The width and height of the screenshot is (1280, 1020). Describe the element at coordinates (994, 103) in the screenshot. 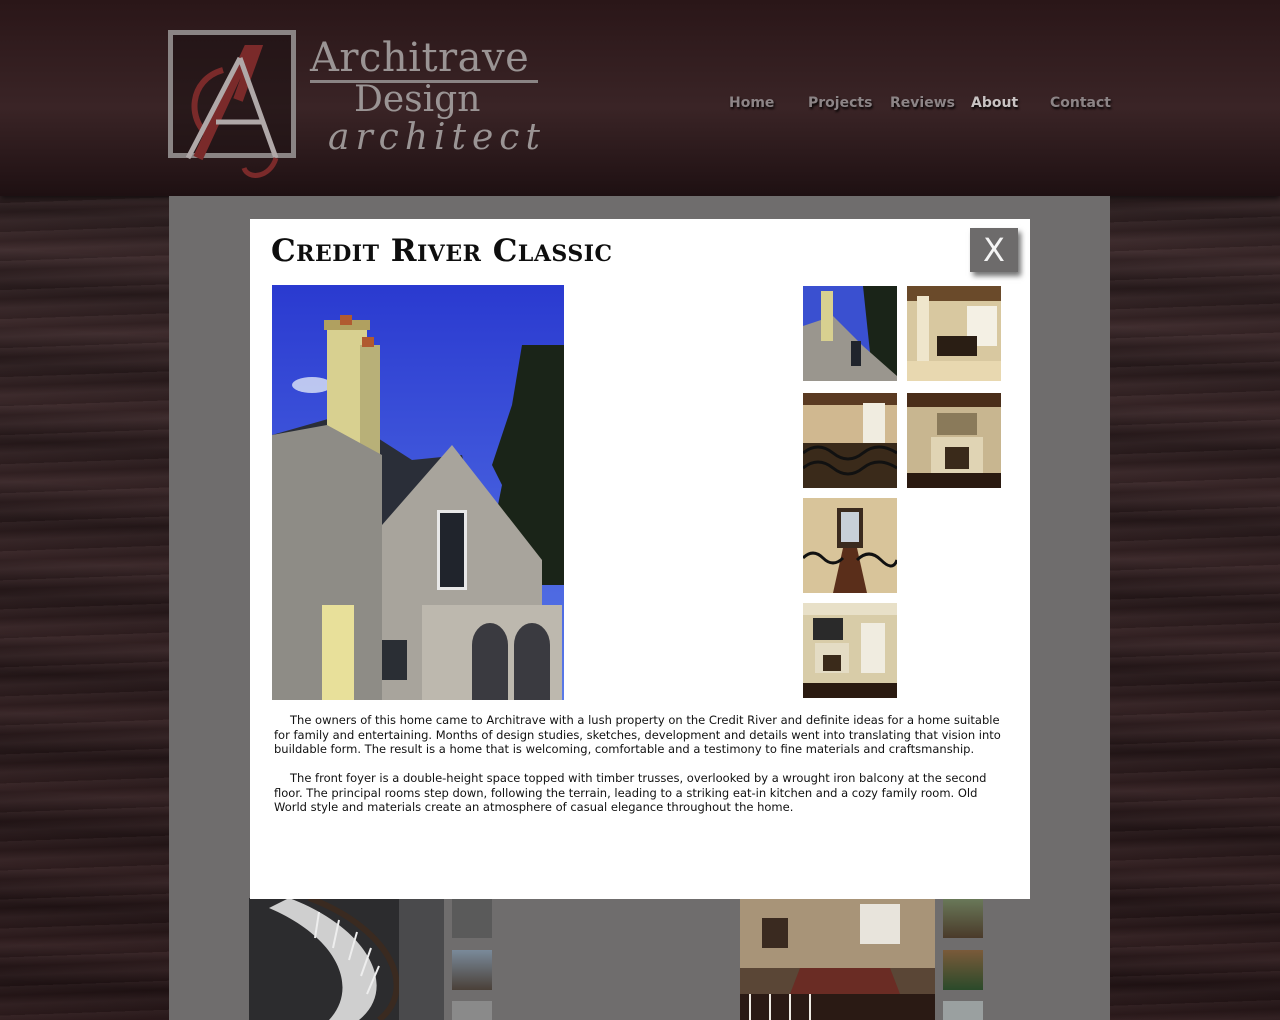

I see `nav-about: About` at that location.